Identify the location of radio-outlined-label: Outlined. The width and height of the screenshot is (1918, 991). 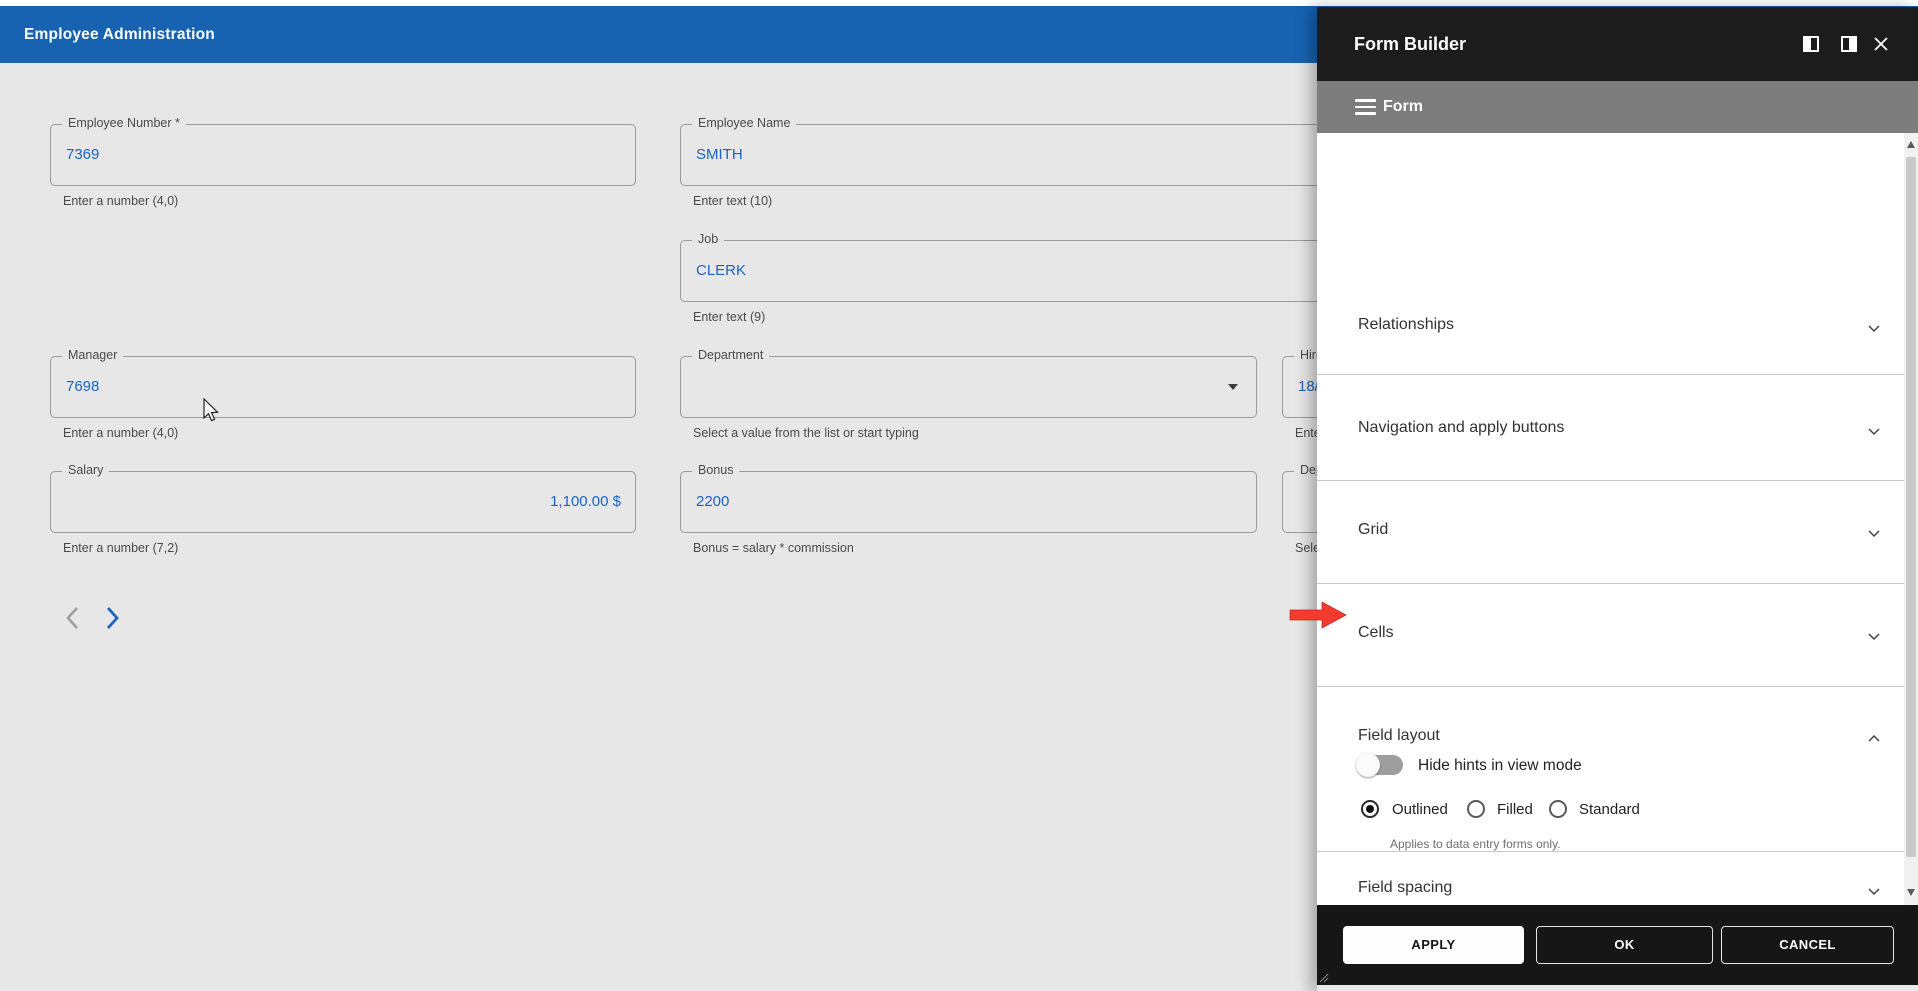
(1420, 809).